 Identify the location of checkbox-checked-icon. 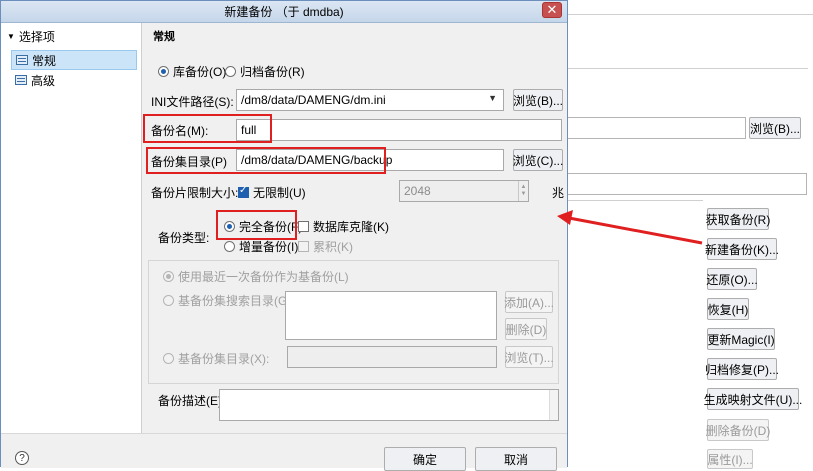
(243, 191).